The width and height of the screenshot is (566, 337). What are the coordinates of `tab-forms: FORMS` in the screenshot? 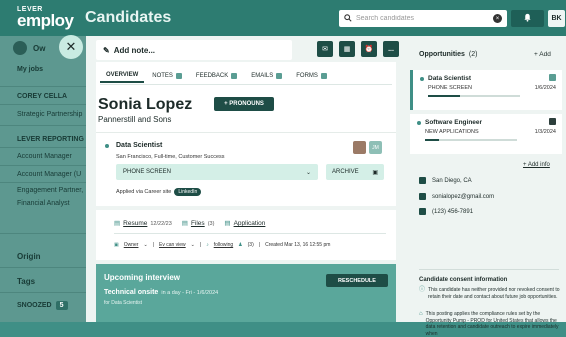 It's located at (311, 76).